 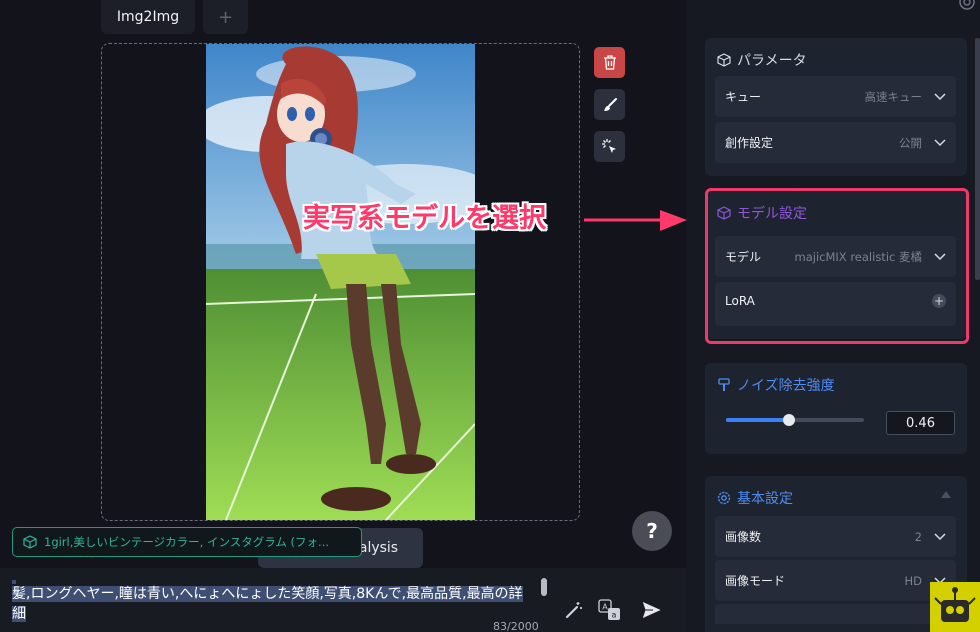 I want to click on send-icon, so click(x=652, y=610).